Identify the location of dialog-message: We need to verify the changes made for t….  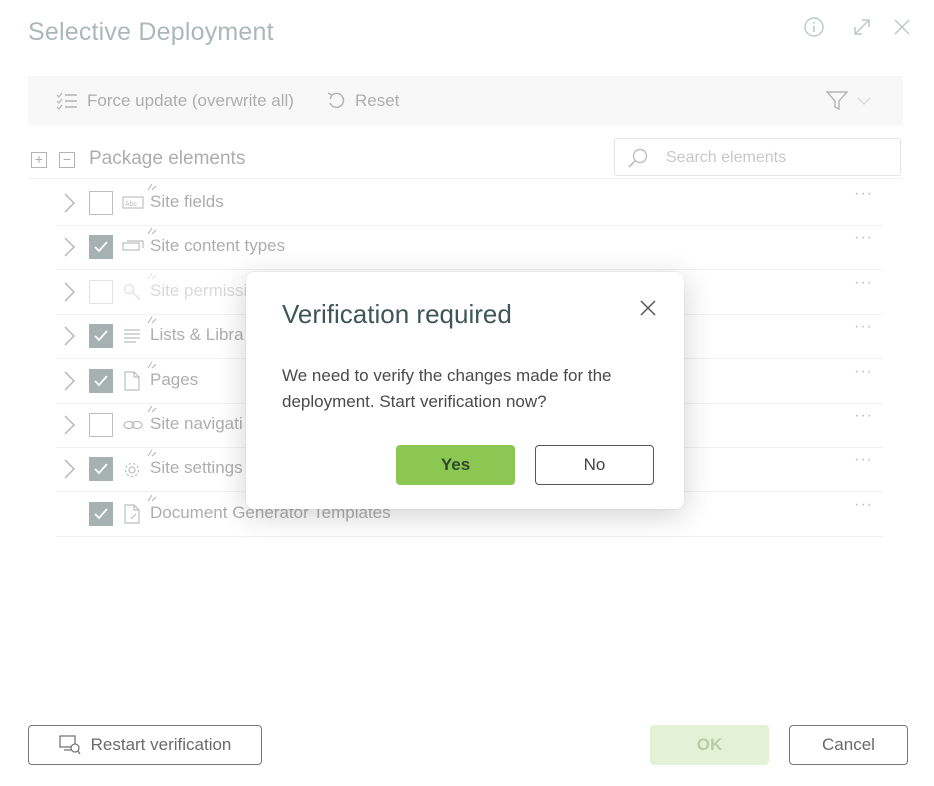
(447, 388).